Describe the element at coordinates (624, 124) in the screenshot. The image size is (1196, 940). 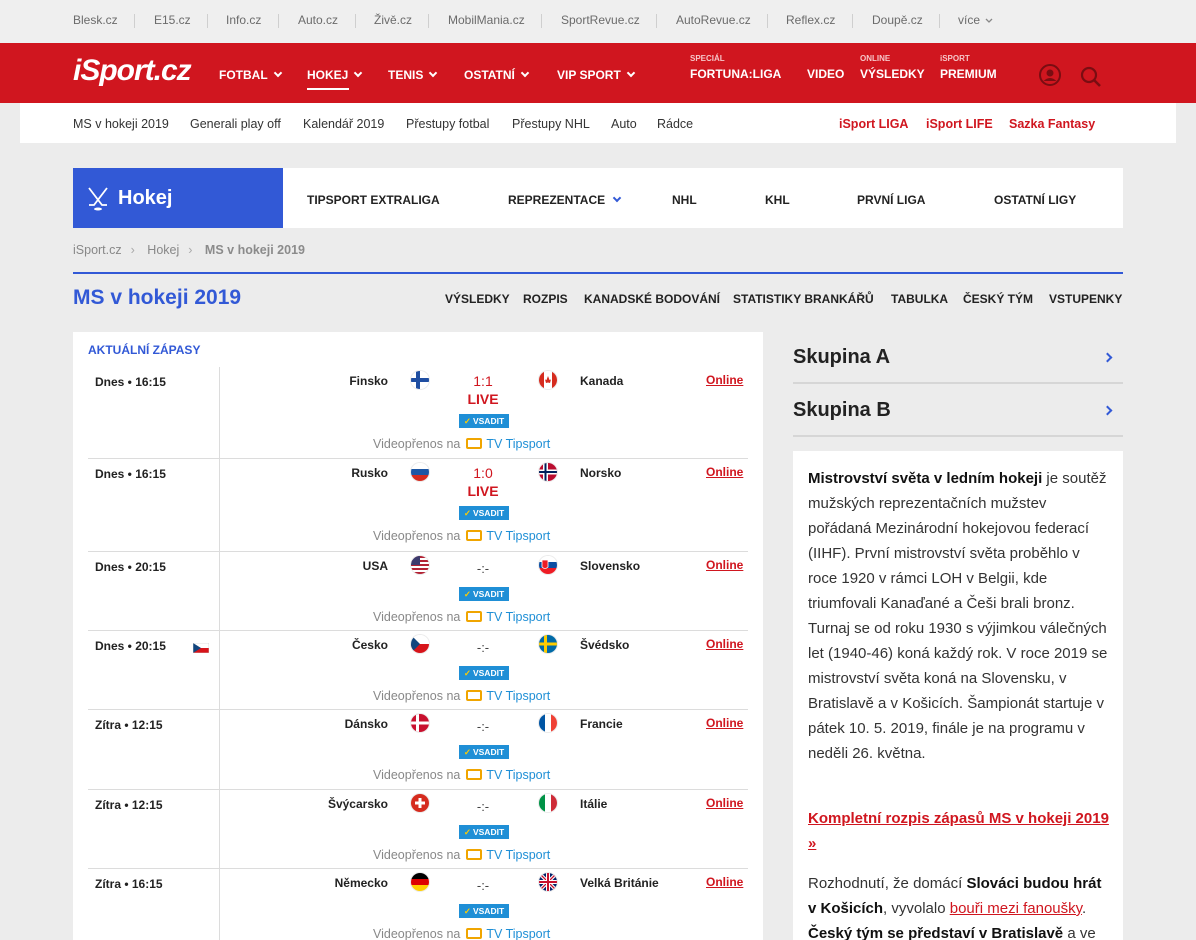
I see `subnav-link: Auto` at that location.